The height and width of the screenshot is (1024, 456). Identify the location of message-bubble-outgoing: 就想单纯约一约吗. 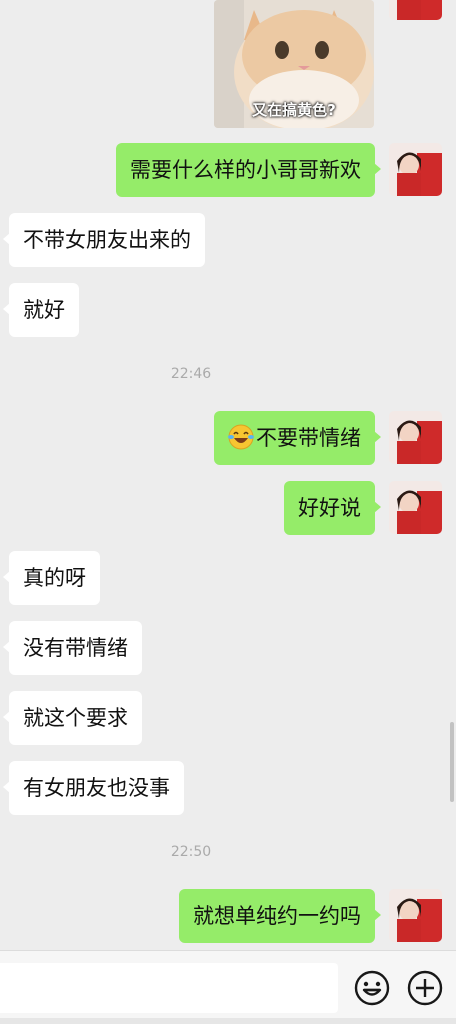
(280, 916).